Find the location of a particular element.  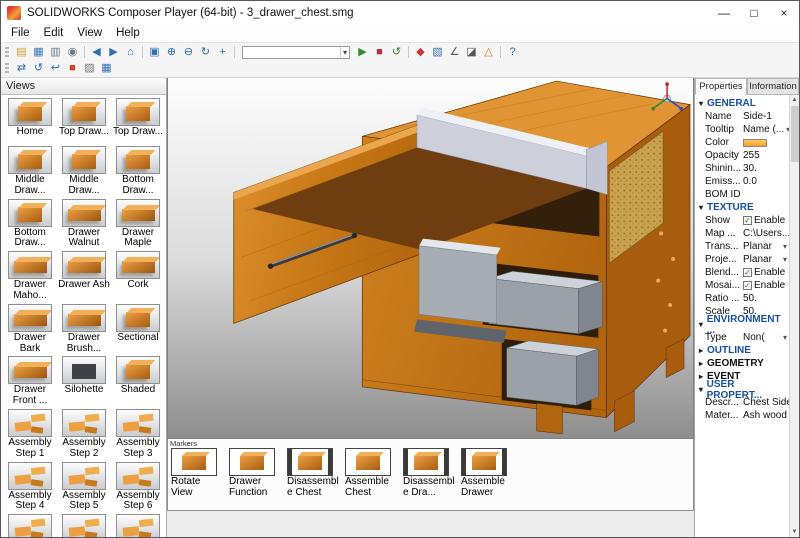

menu-item-edit: Edit is located at coordinates (54, 33).